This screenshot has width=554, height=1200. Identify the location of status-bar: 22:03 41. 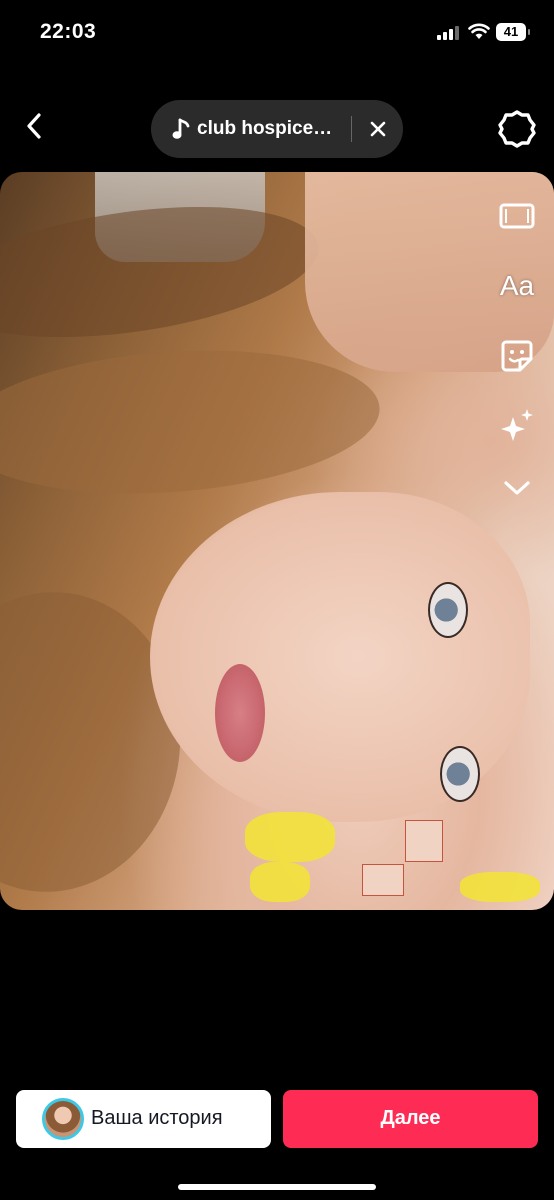
(277, 33).